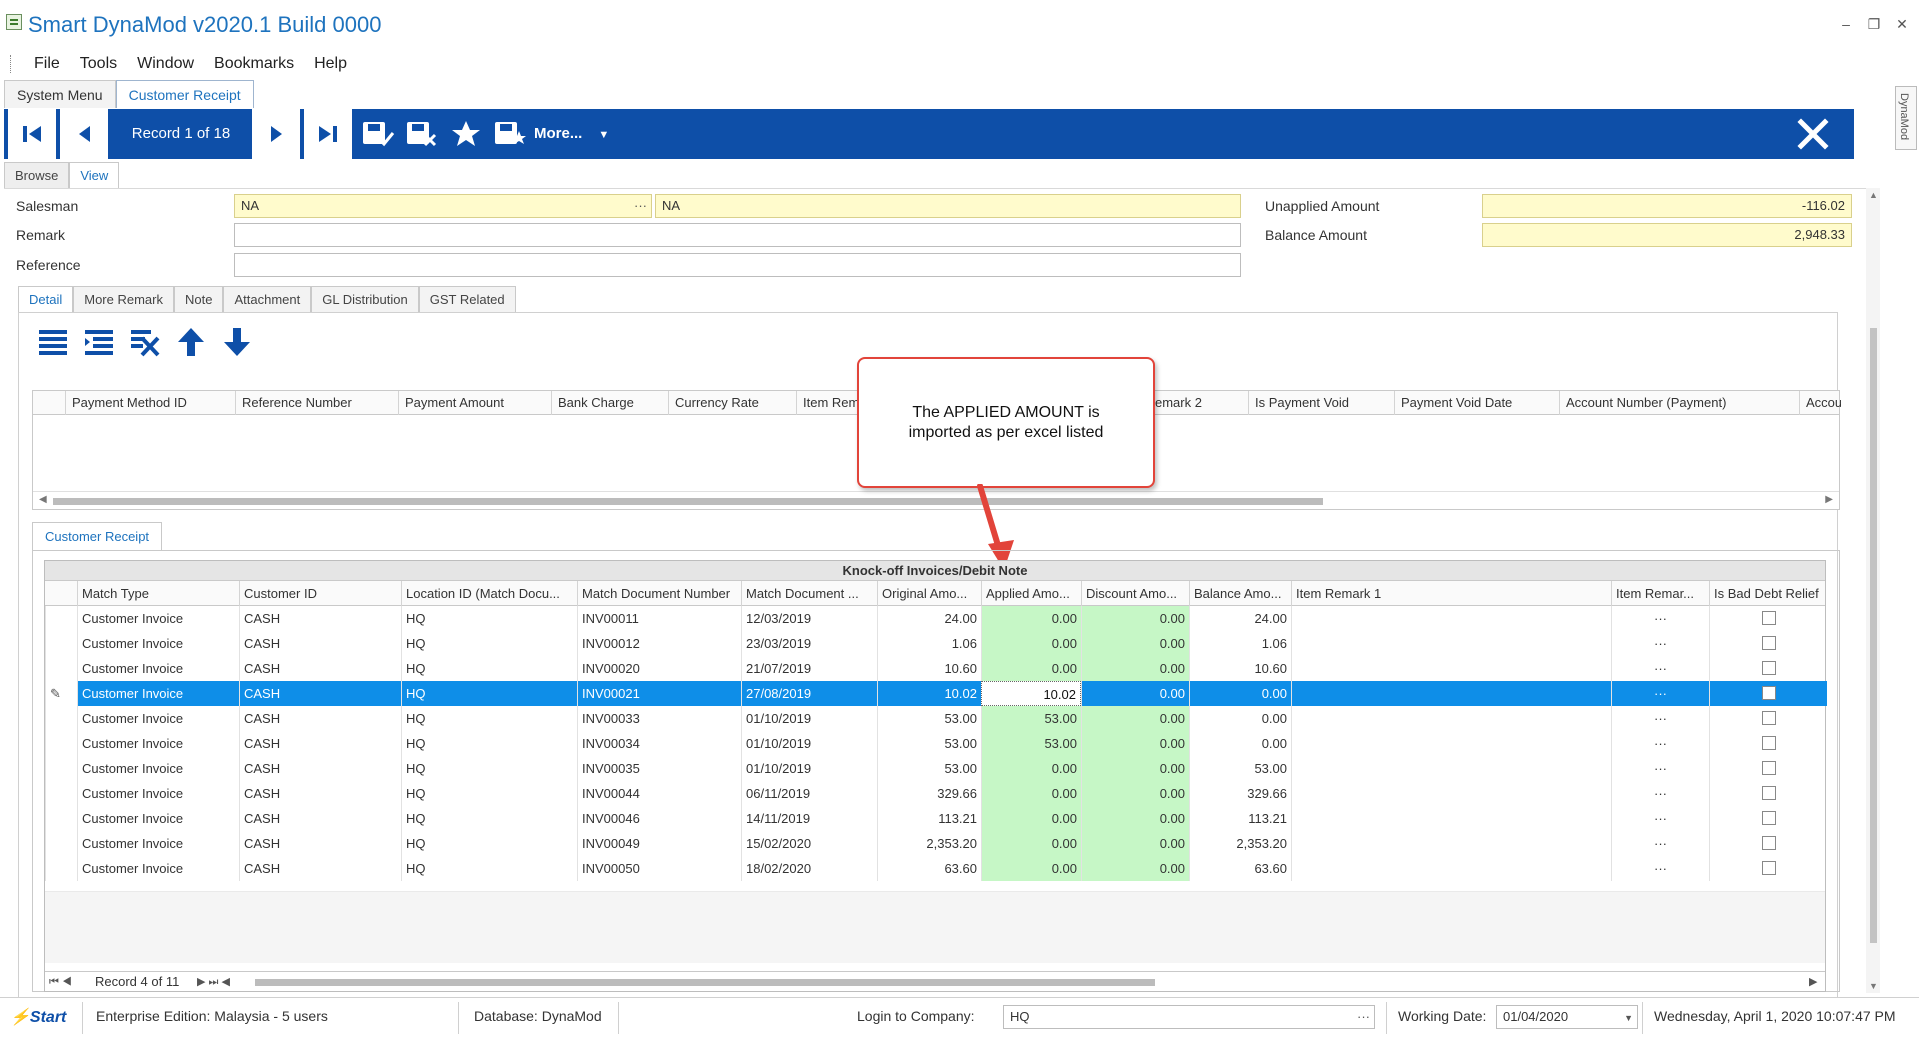 Image resolution: width=1919 pixels, height=1037 pixels. What do you see at coordinates (378, 134) in the screenshot?
I see `save-button` at bounding box center [378, 134].